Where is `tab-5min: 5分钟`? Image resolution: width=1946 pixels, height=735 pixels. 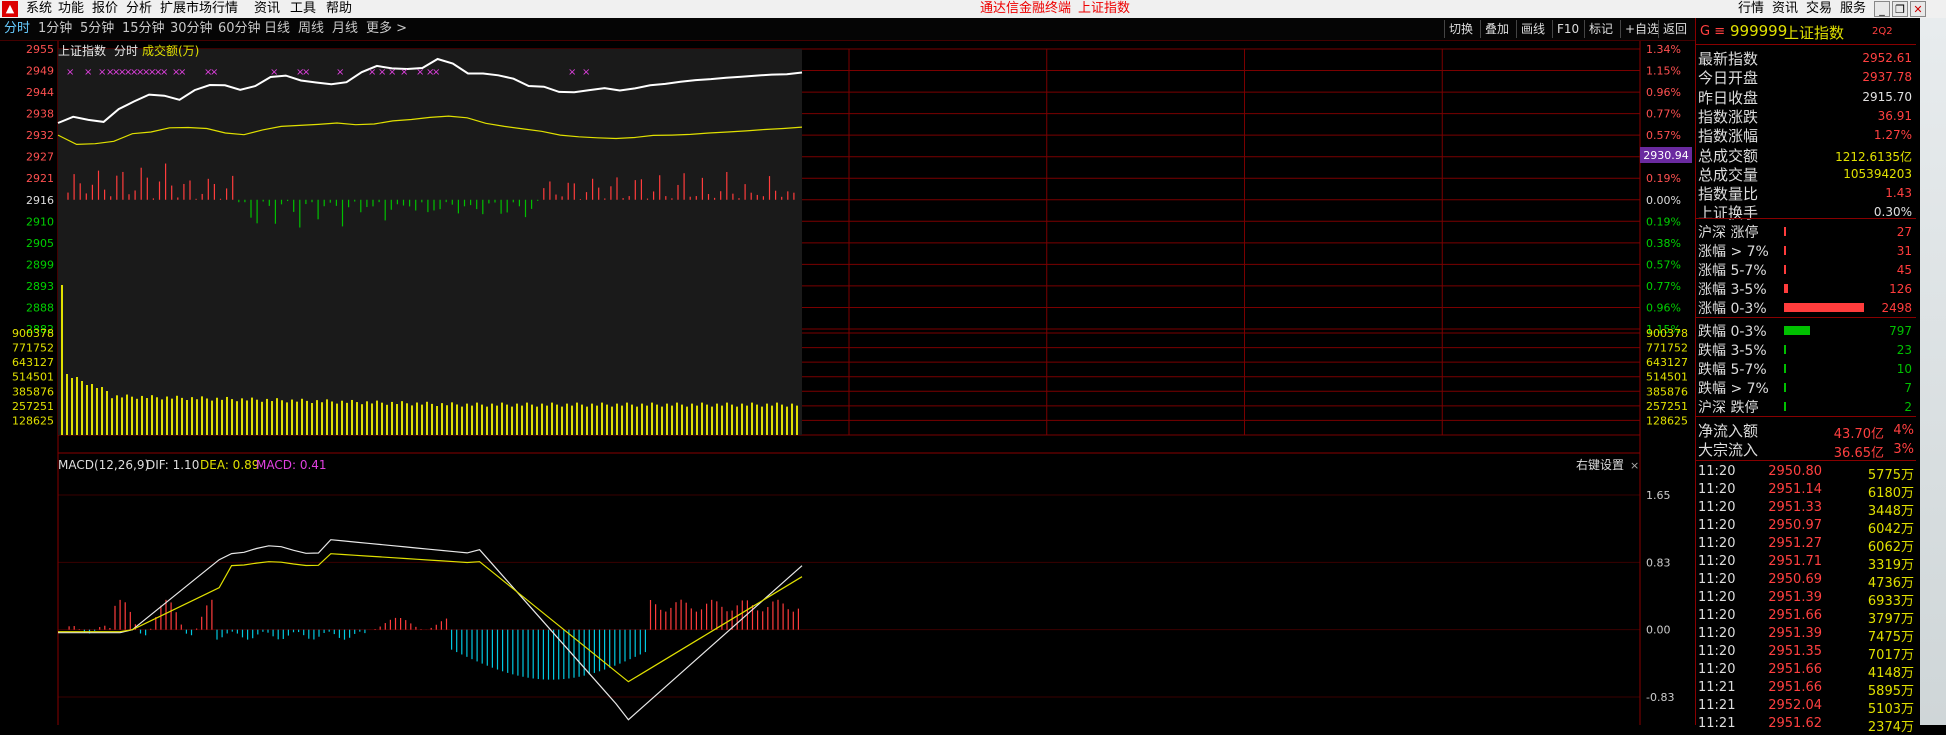
tab-5min: 5分钟 is located at coordinates (97, 29).